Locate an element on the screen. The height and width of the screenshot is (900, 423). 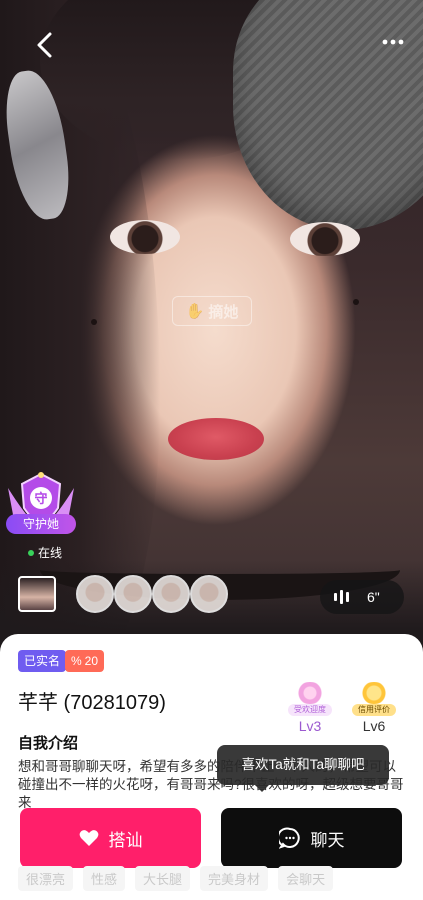
photo-eye-left is located at coordinates (145, 237).